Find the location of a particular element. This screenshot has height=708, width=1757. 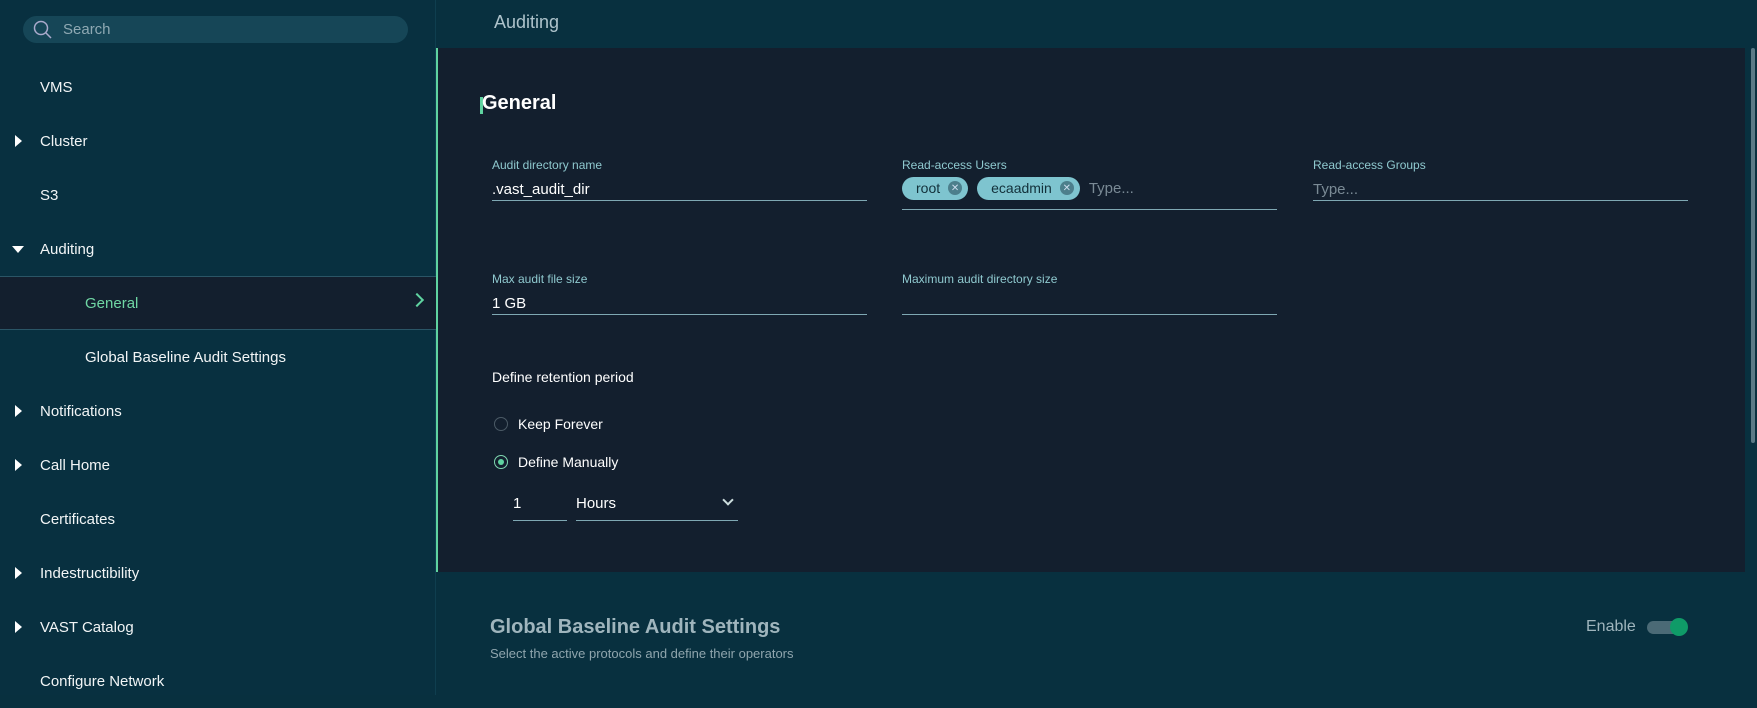

max-file-size-value: 1 GB is located at coordinates (679, 303).